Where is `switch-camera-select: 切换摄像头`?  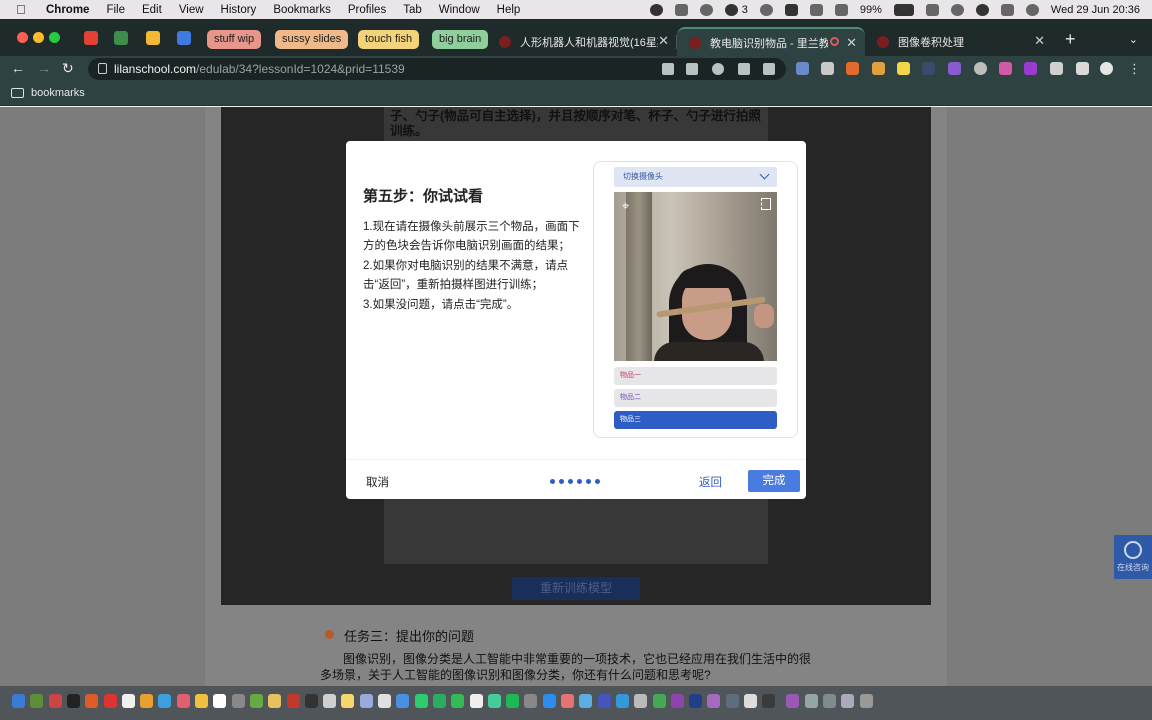 switch-camera-select: 切换摄像头 is located at coordinates (695, 177).